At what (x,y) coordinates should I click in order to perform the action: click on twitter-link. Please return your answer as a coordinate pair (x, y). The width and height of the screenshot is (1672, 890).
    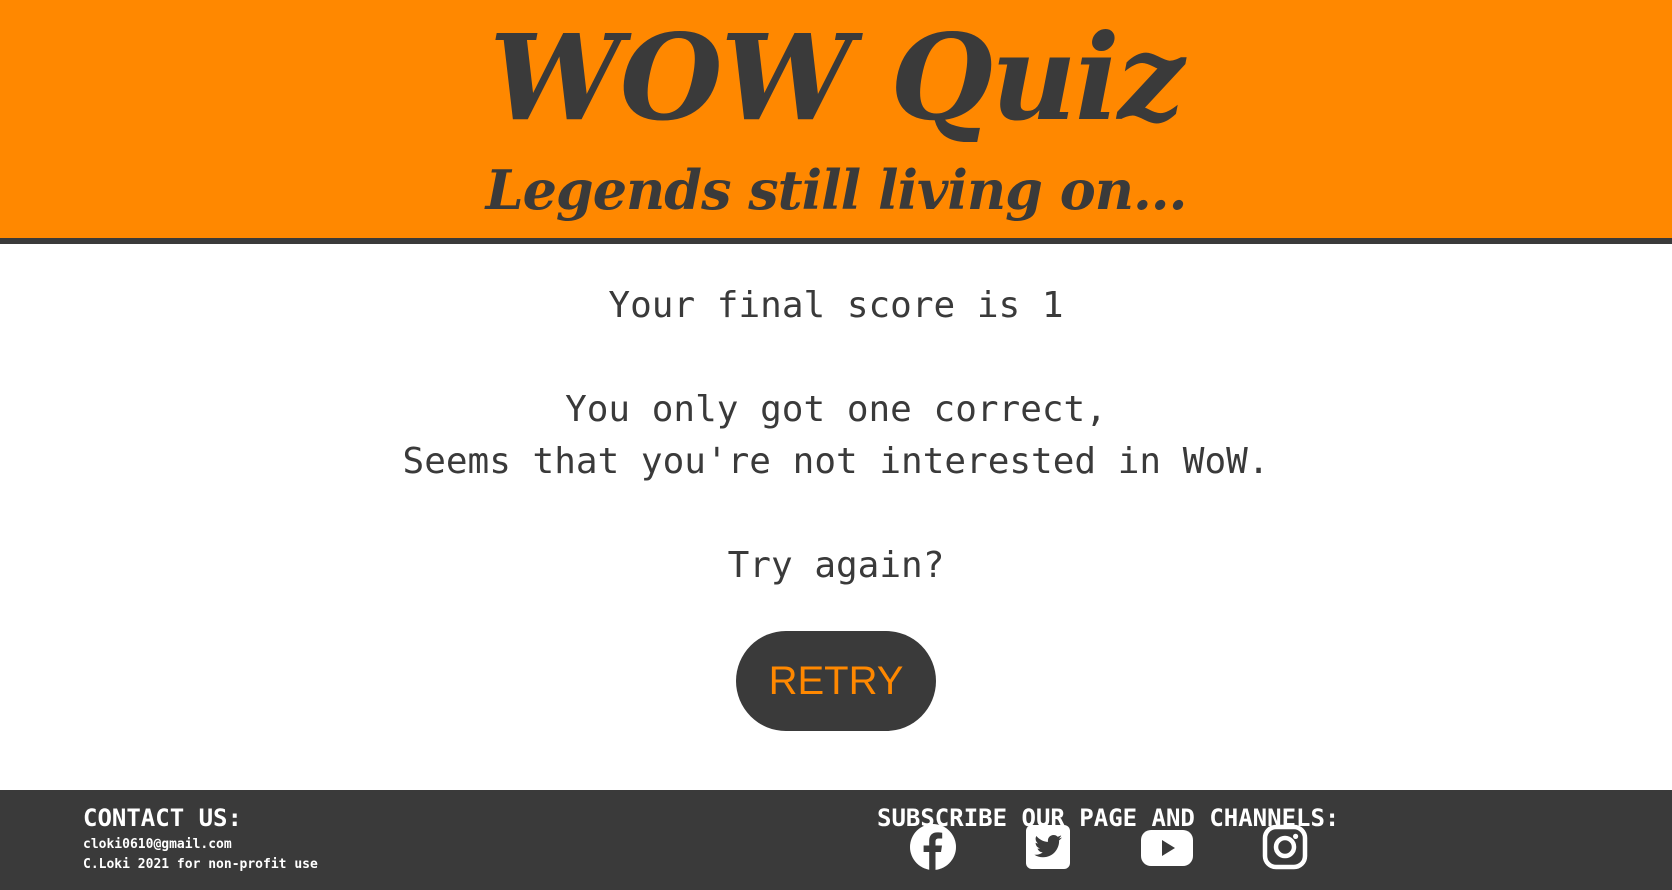
    Looking at the image, I should click on (1048, 847).